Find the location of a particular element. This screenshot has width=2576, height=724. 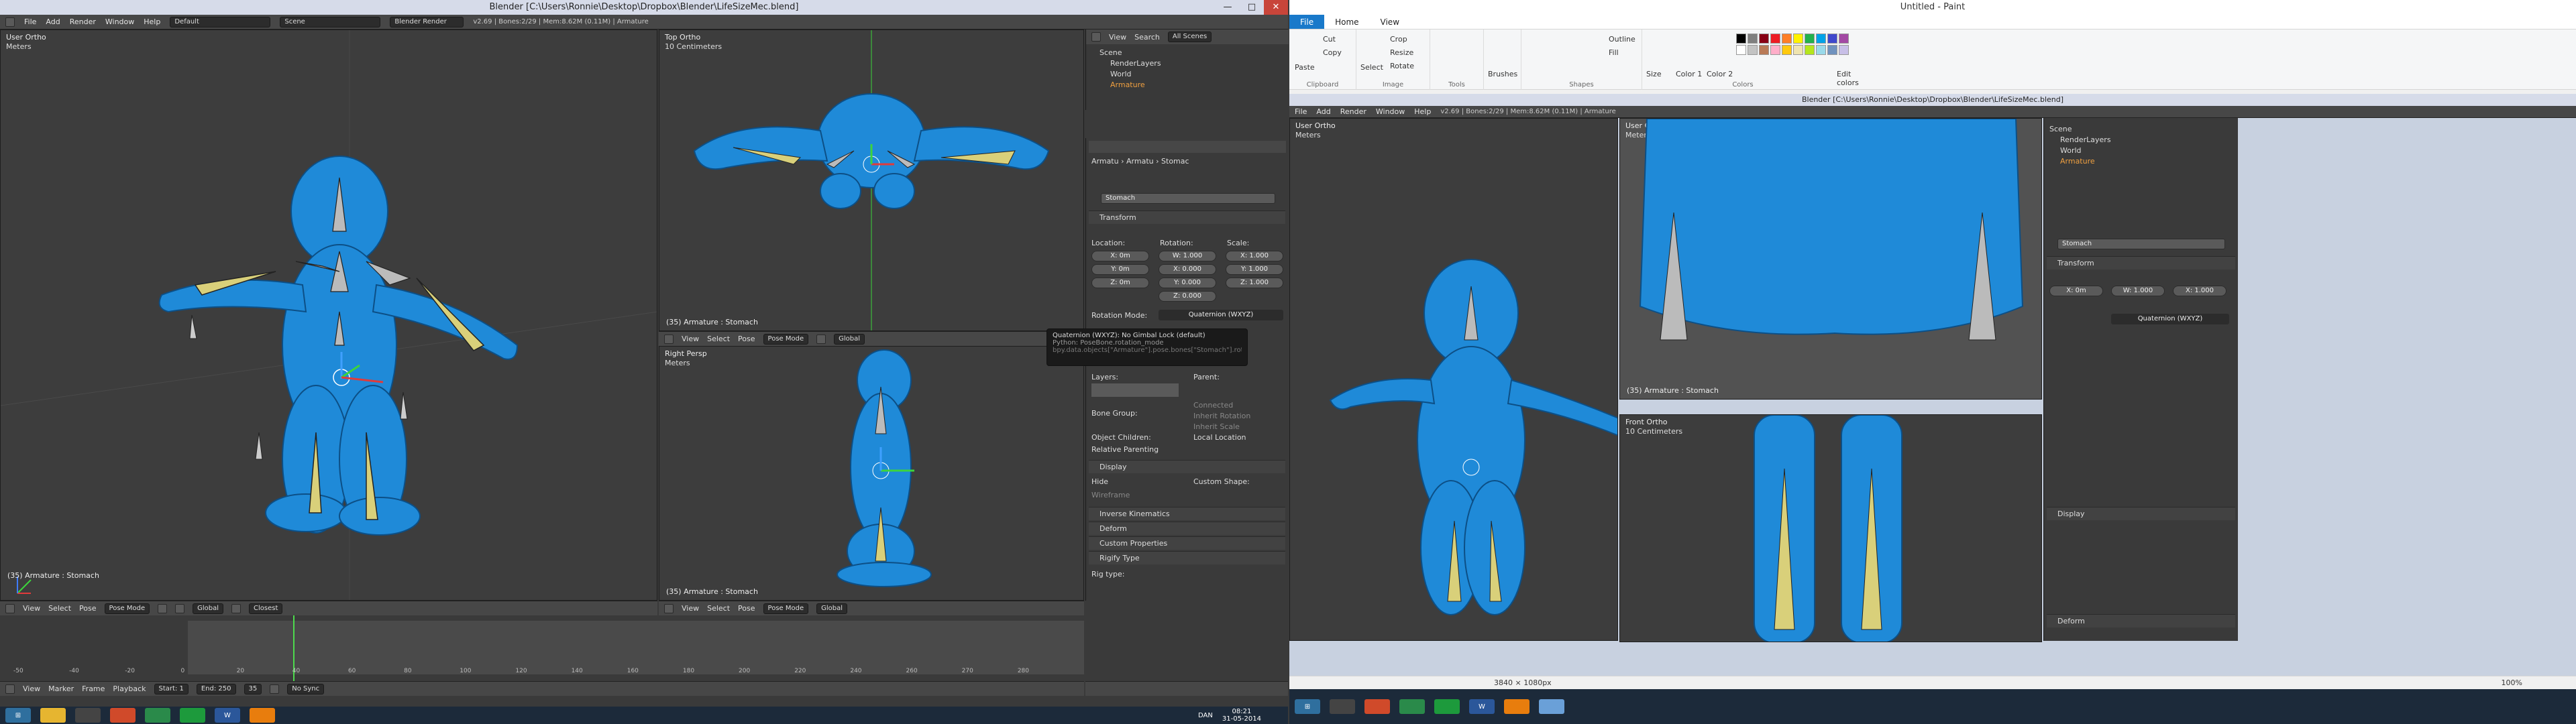

menu-search: Search is located at coordinates (1147, 37).